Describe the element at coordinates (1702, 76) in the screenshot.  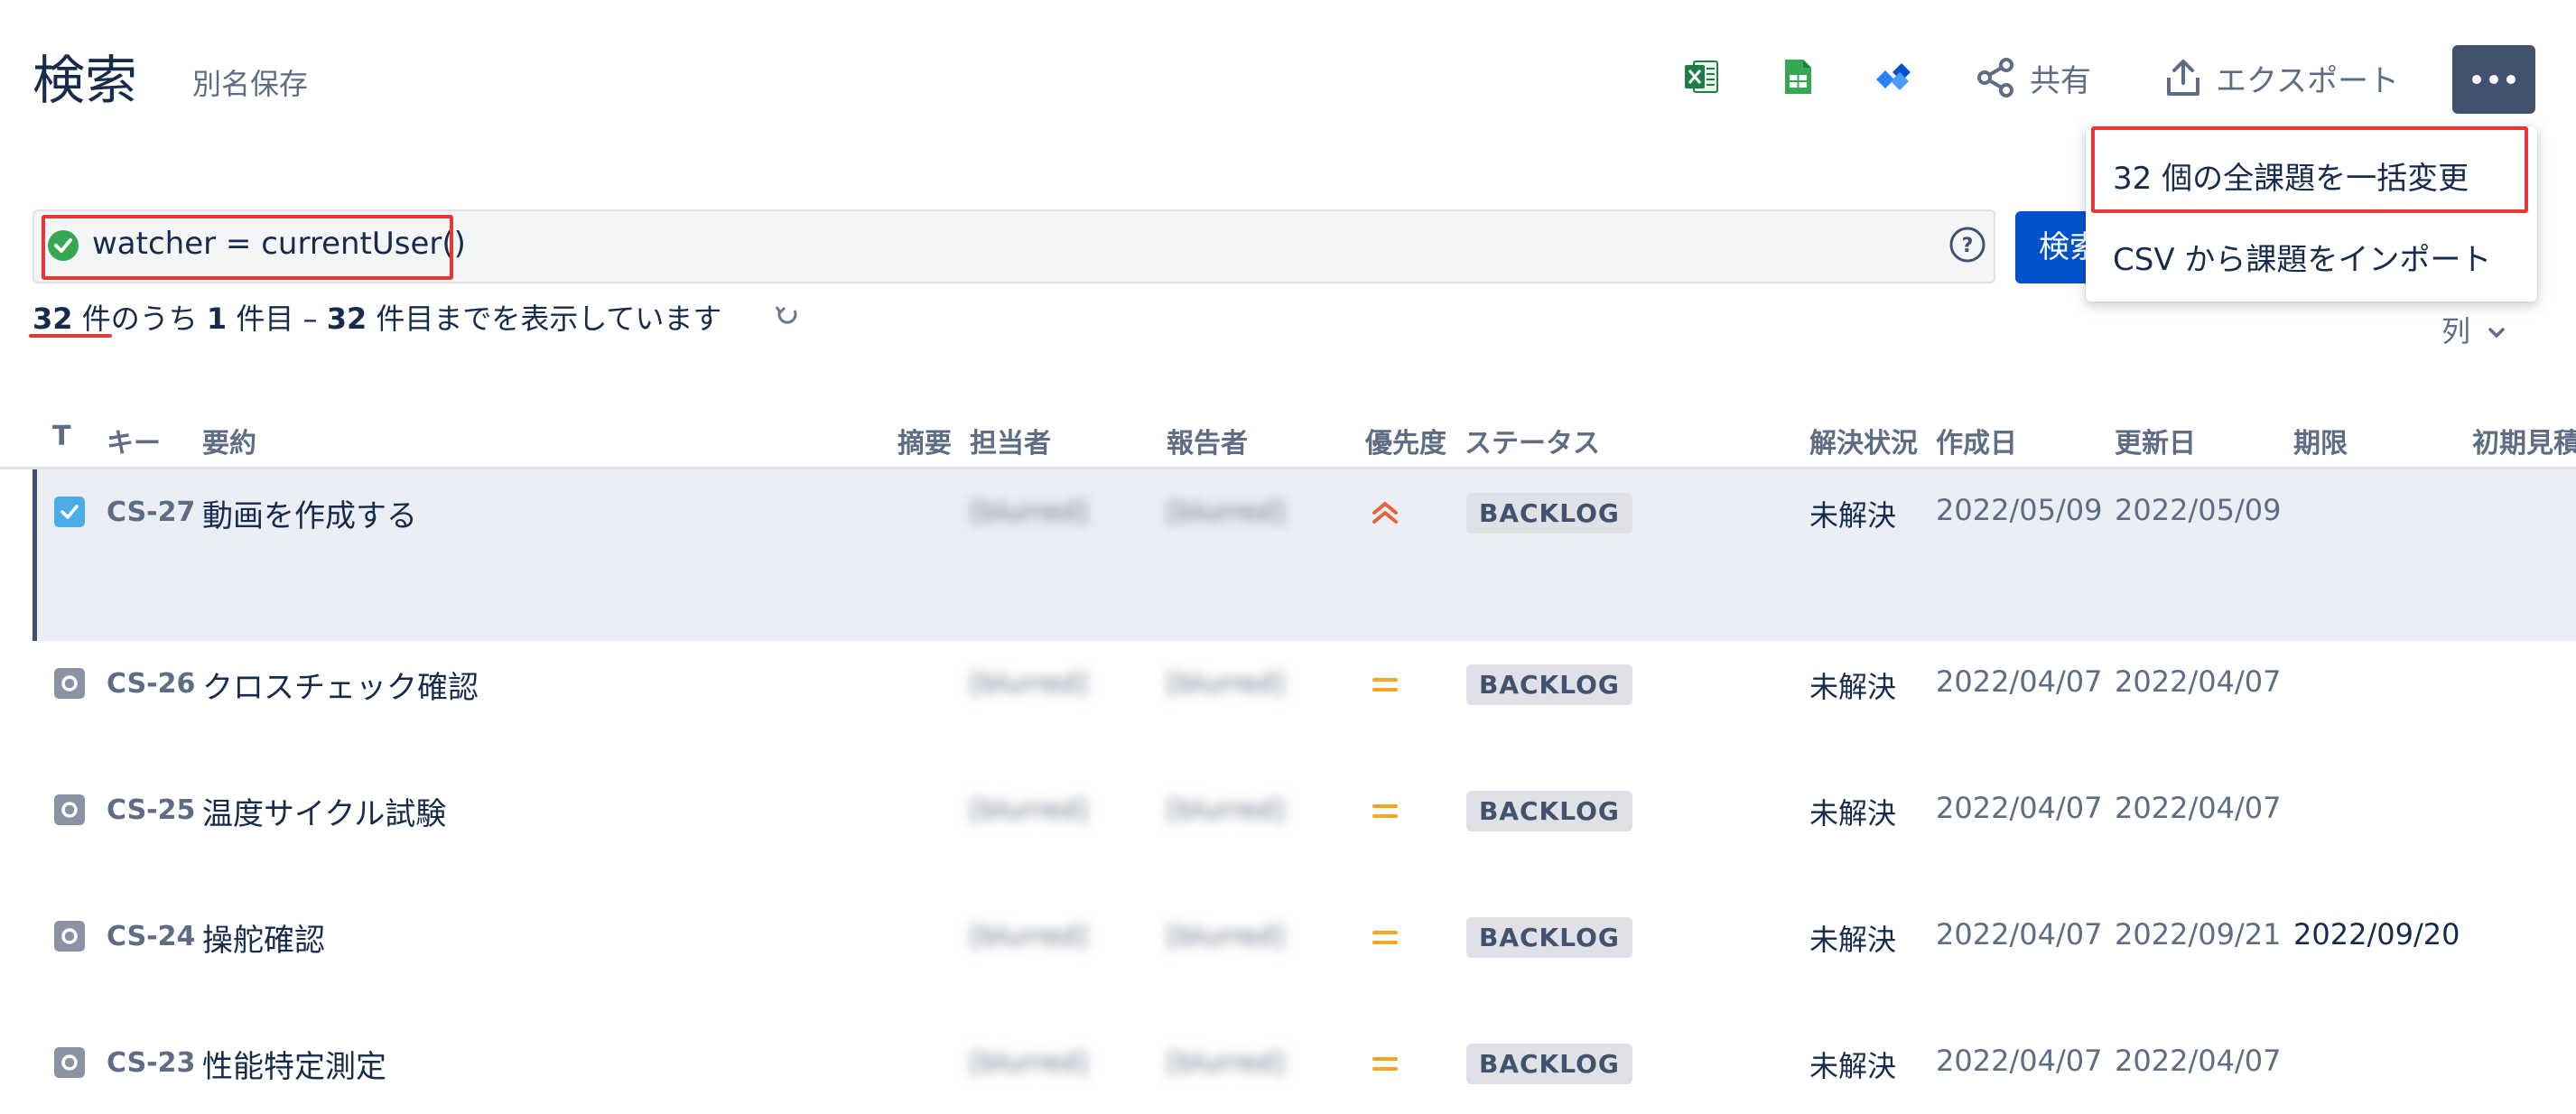
I see `excel-icon` at that location.